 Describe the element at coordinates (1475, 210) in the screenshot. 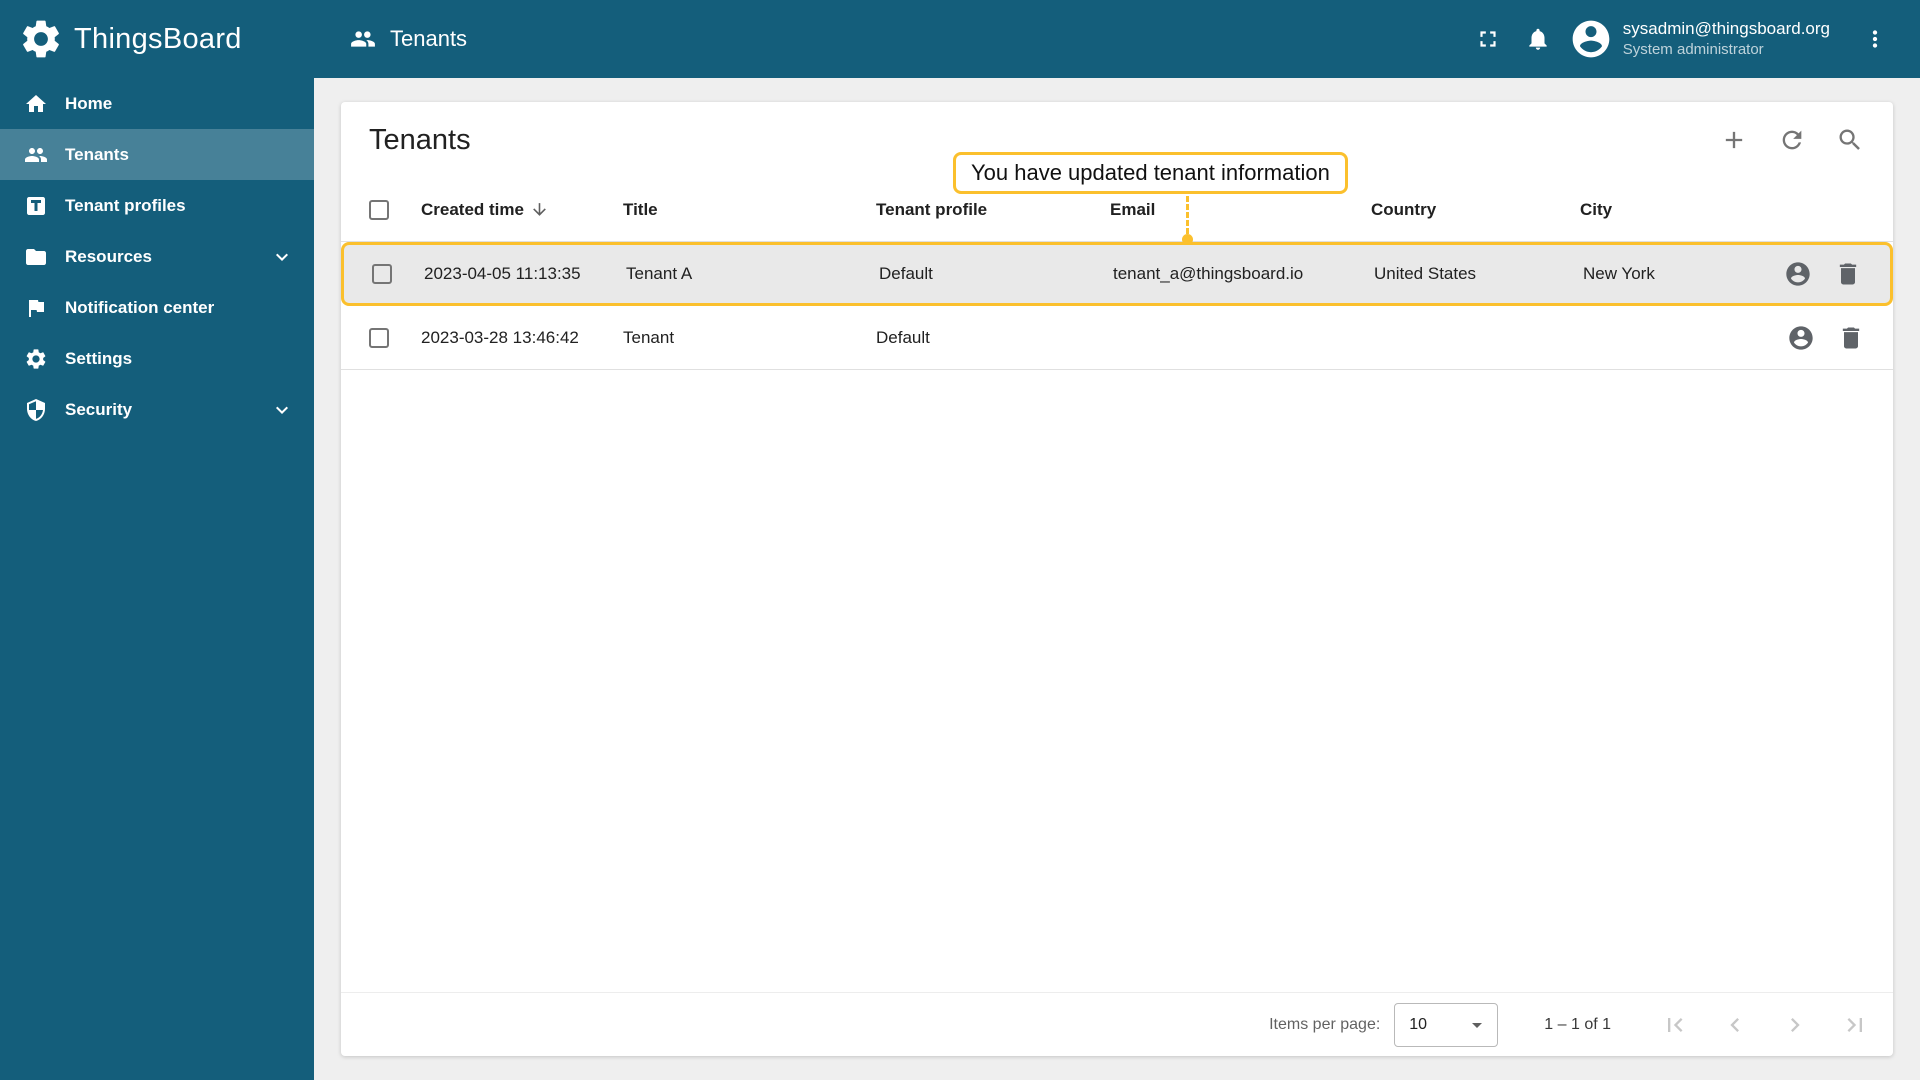

I see `column-header-country: Country` at that location.